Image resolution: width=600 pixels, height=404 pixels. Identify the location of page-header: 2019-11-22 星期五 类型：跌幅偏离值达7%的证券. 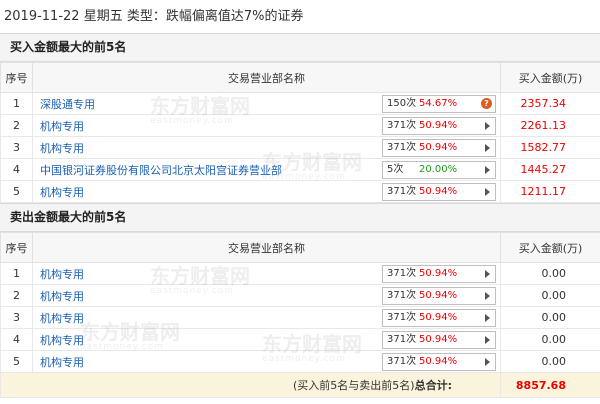
(300, 16).